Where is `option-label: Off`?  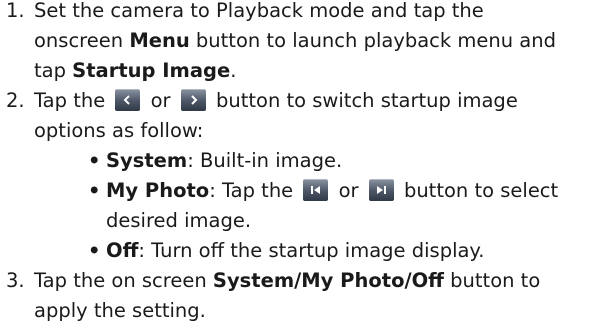
option-label: Off is located at coordinates (122, 250).